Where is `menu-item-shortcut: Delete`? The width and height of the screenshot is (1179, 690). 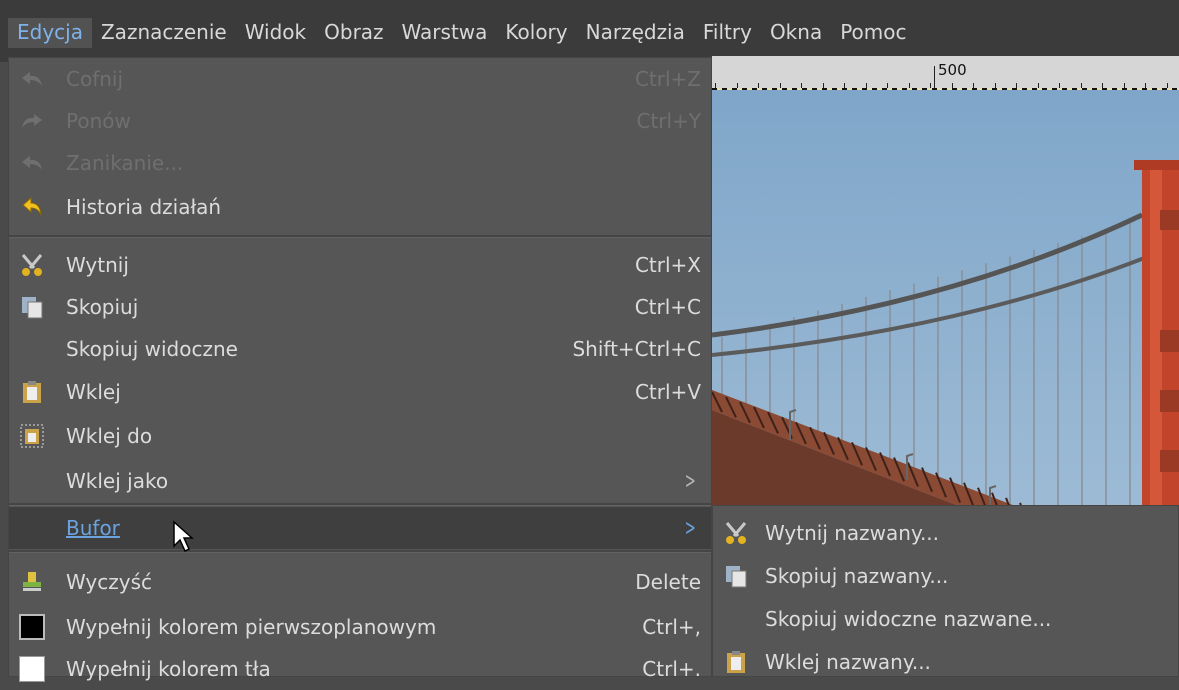 menu-item-shortcut: Delete is located at coordinates (668, 582).